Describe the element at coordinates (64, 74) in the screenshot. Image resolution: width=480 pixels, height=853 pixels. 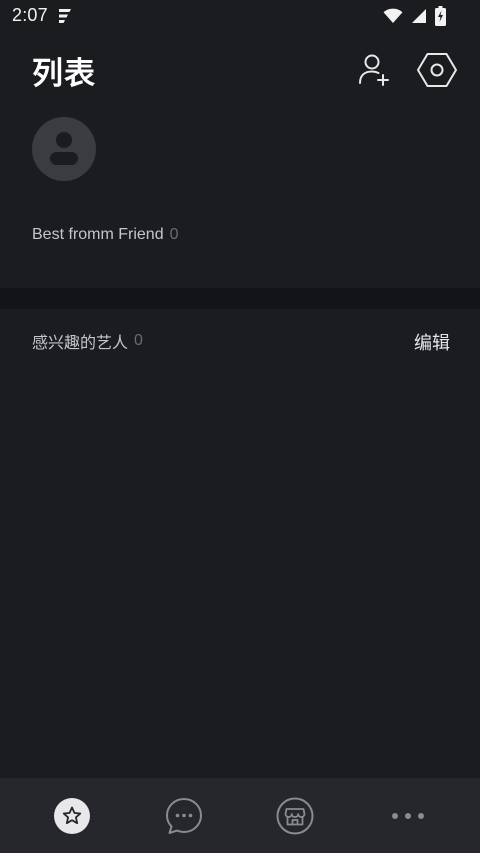
I see `page-title: 列表` at that location.